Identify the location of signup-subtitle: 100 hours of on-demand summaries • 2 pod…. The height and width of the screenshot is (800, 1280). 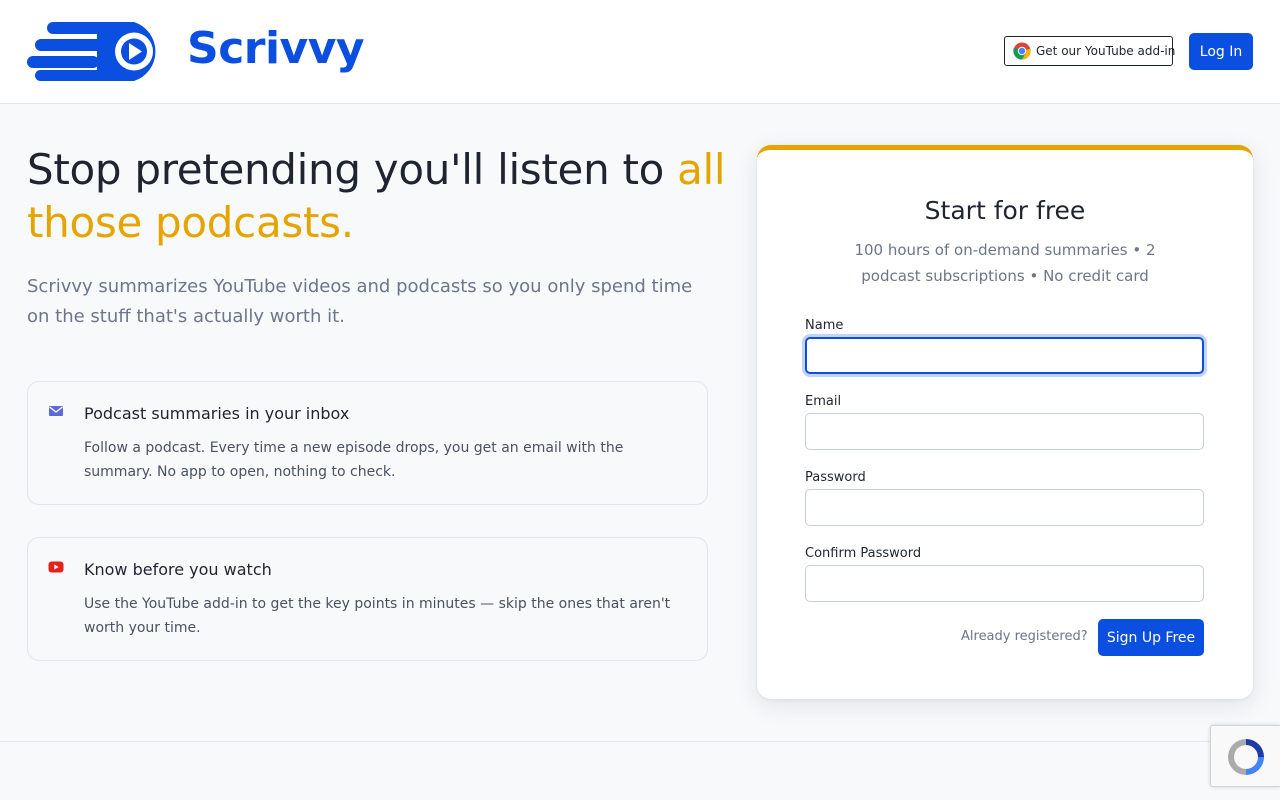
(1005, 263).